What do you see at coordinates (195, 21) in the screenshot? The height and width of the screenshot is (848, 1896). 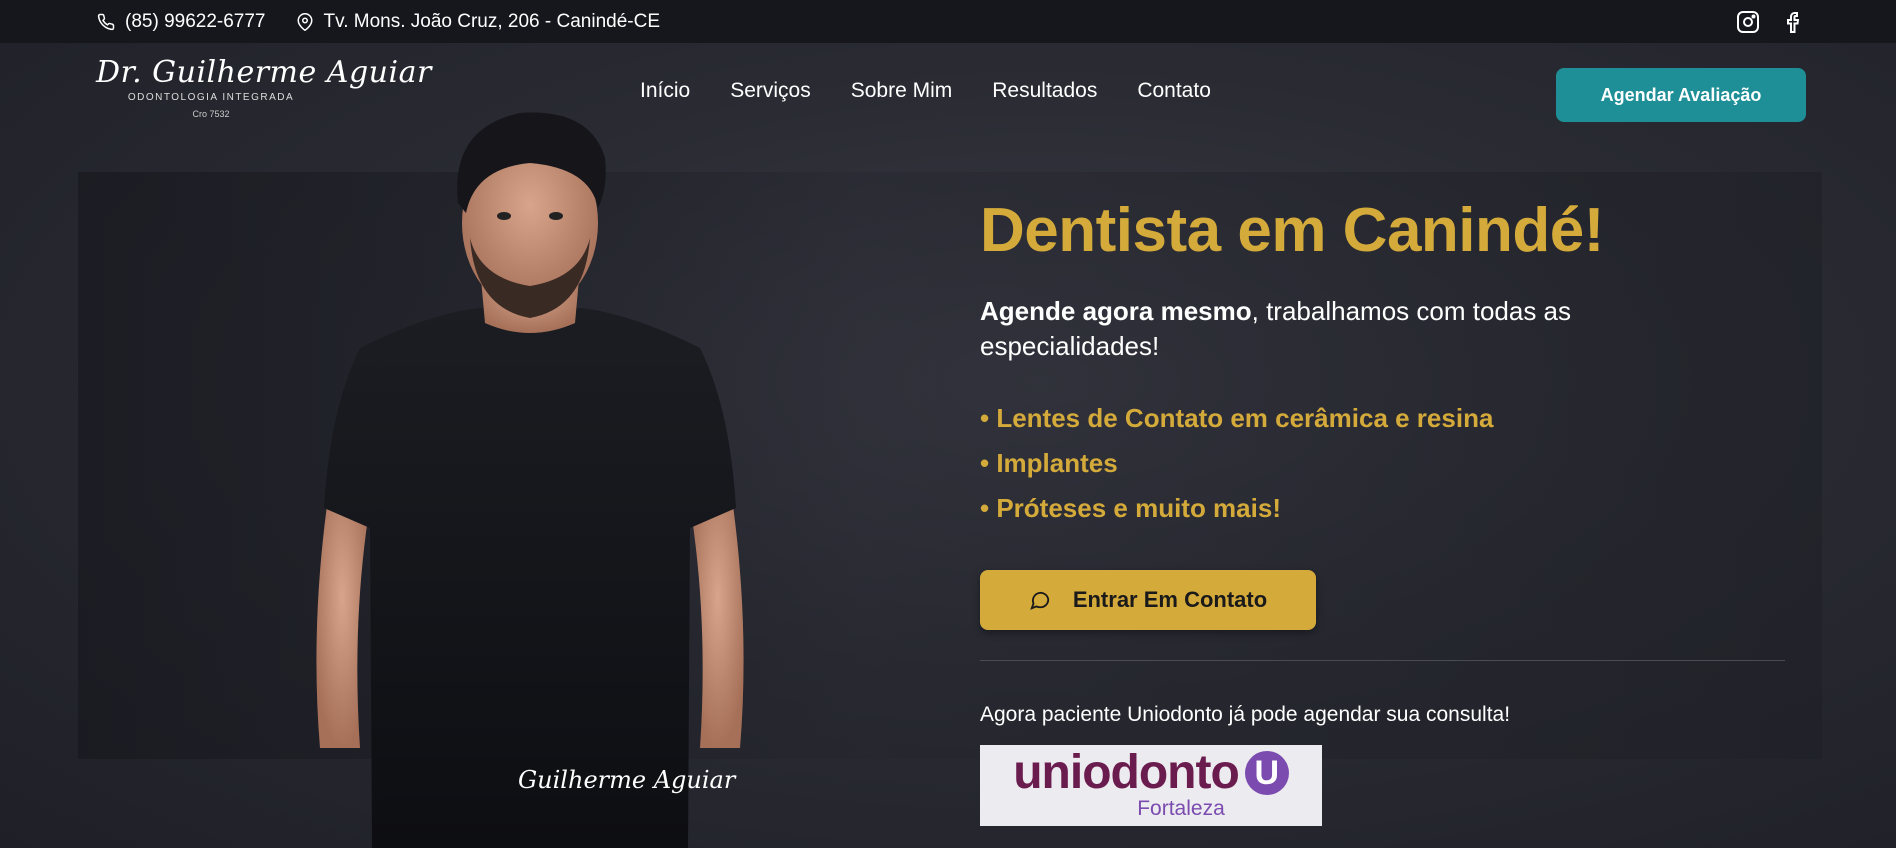 I see `phone-text: (85) 99622-6777` at bounding box center [195, 21].